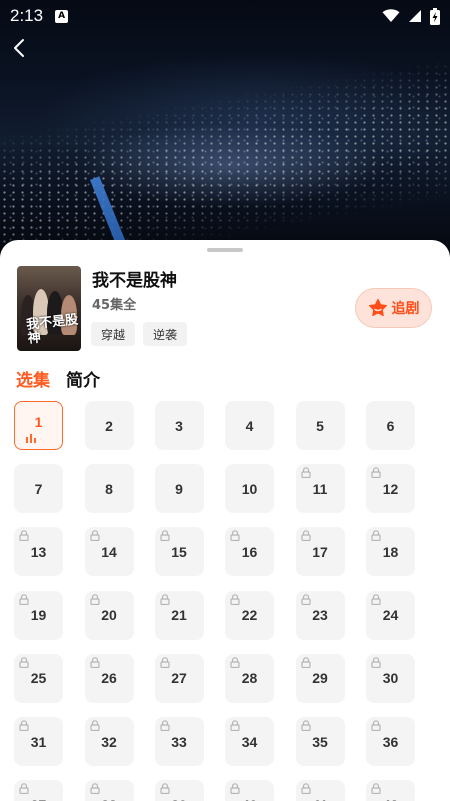 This screenshot has height=801, width=450. I want to click on episode-tile: 24, so click(390, 615).